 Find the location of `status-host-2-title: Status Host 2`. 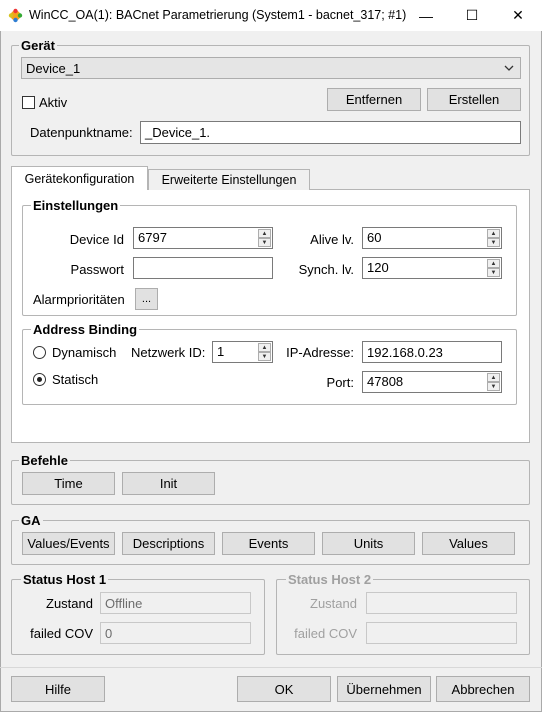

status-host-2-title: Status Host 2 is located at coordinates (330, 579).